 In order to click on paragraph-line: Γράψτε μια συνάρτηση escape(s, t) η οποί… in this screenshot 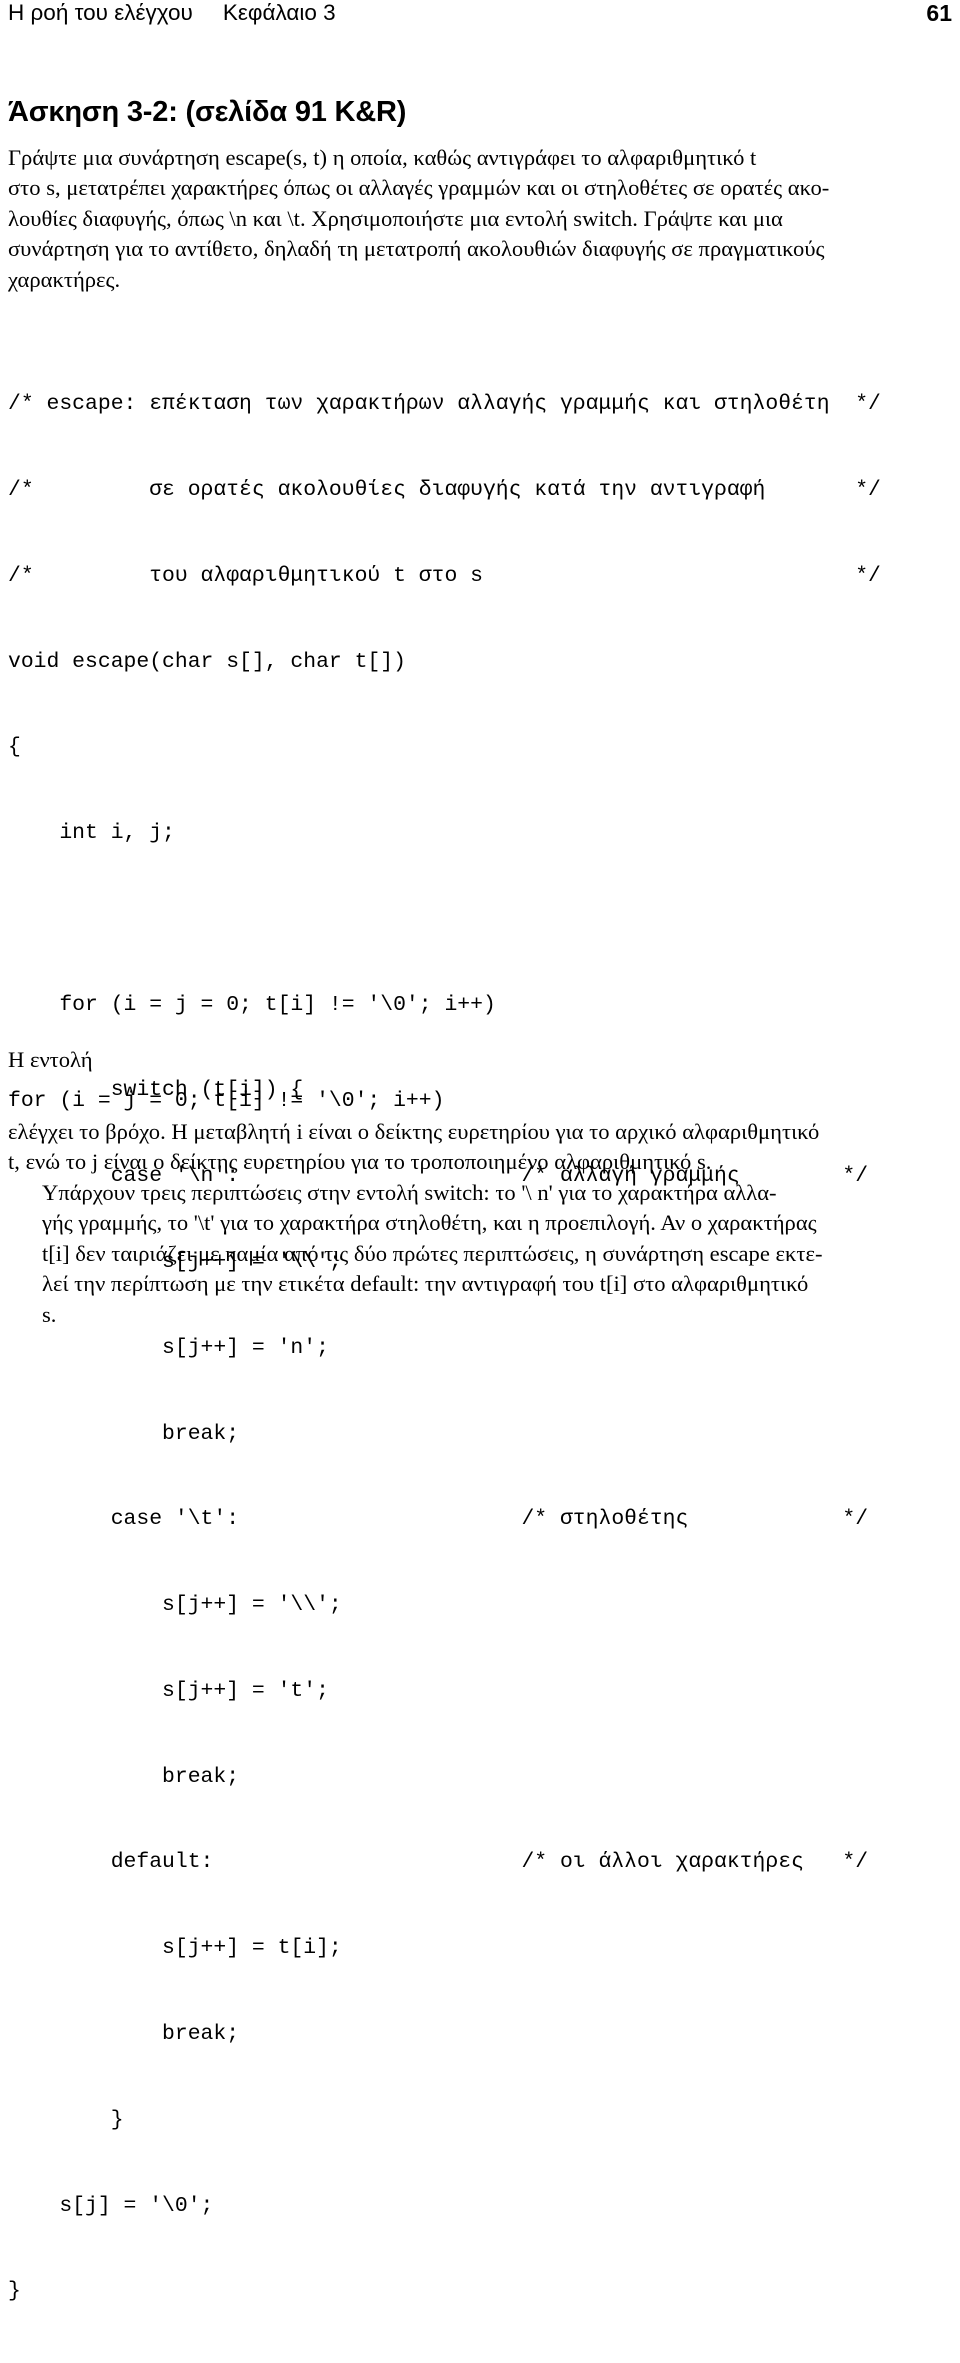, I will do `click(382, 157)`.